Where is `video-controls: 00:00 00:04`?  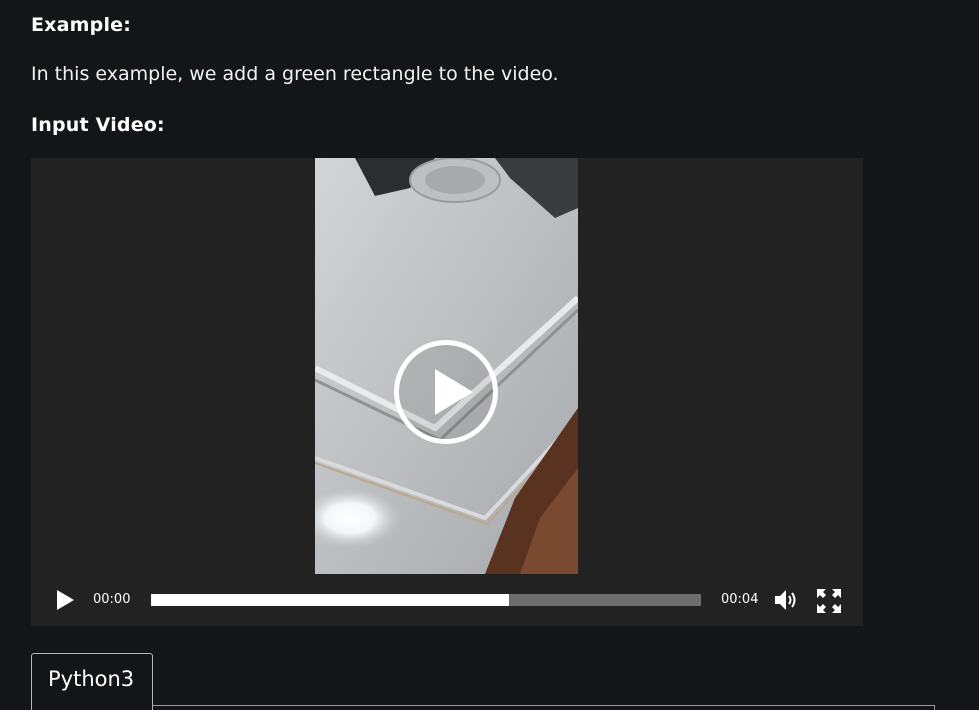 video-controls: 00:00 00:04 is located at coordinates (447, 600).